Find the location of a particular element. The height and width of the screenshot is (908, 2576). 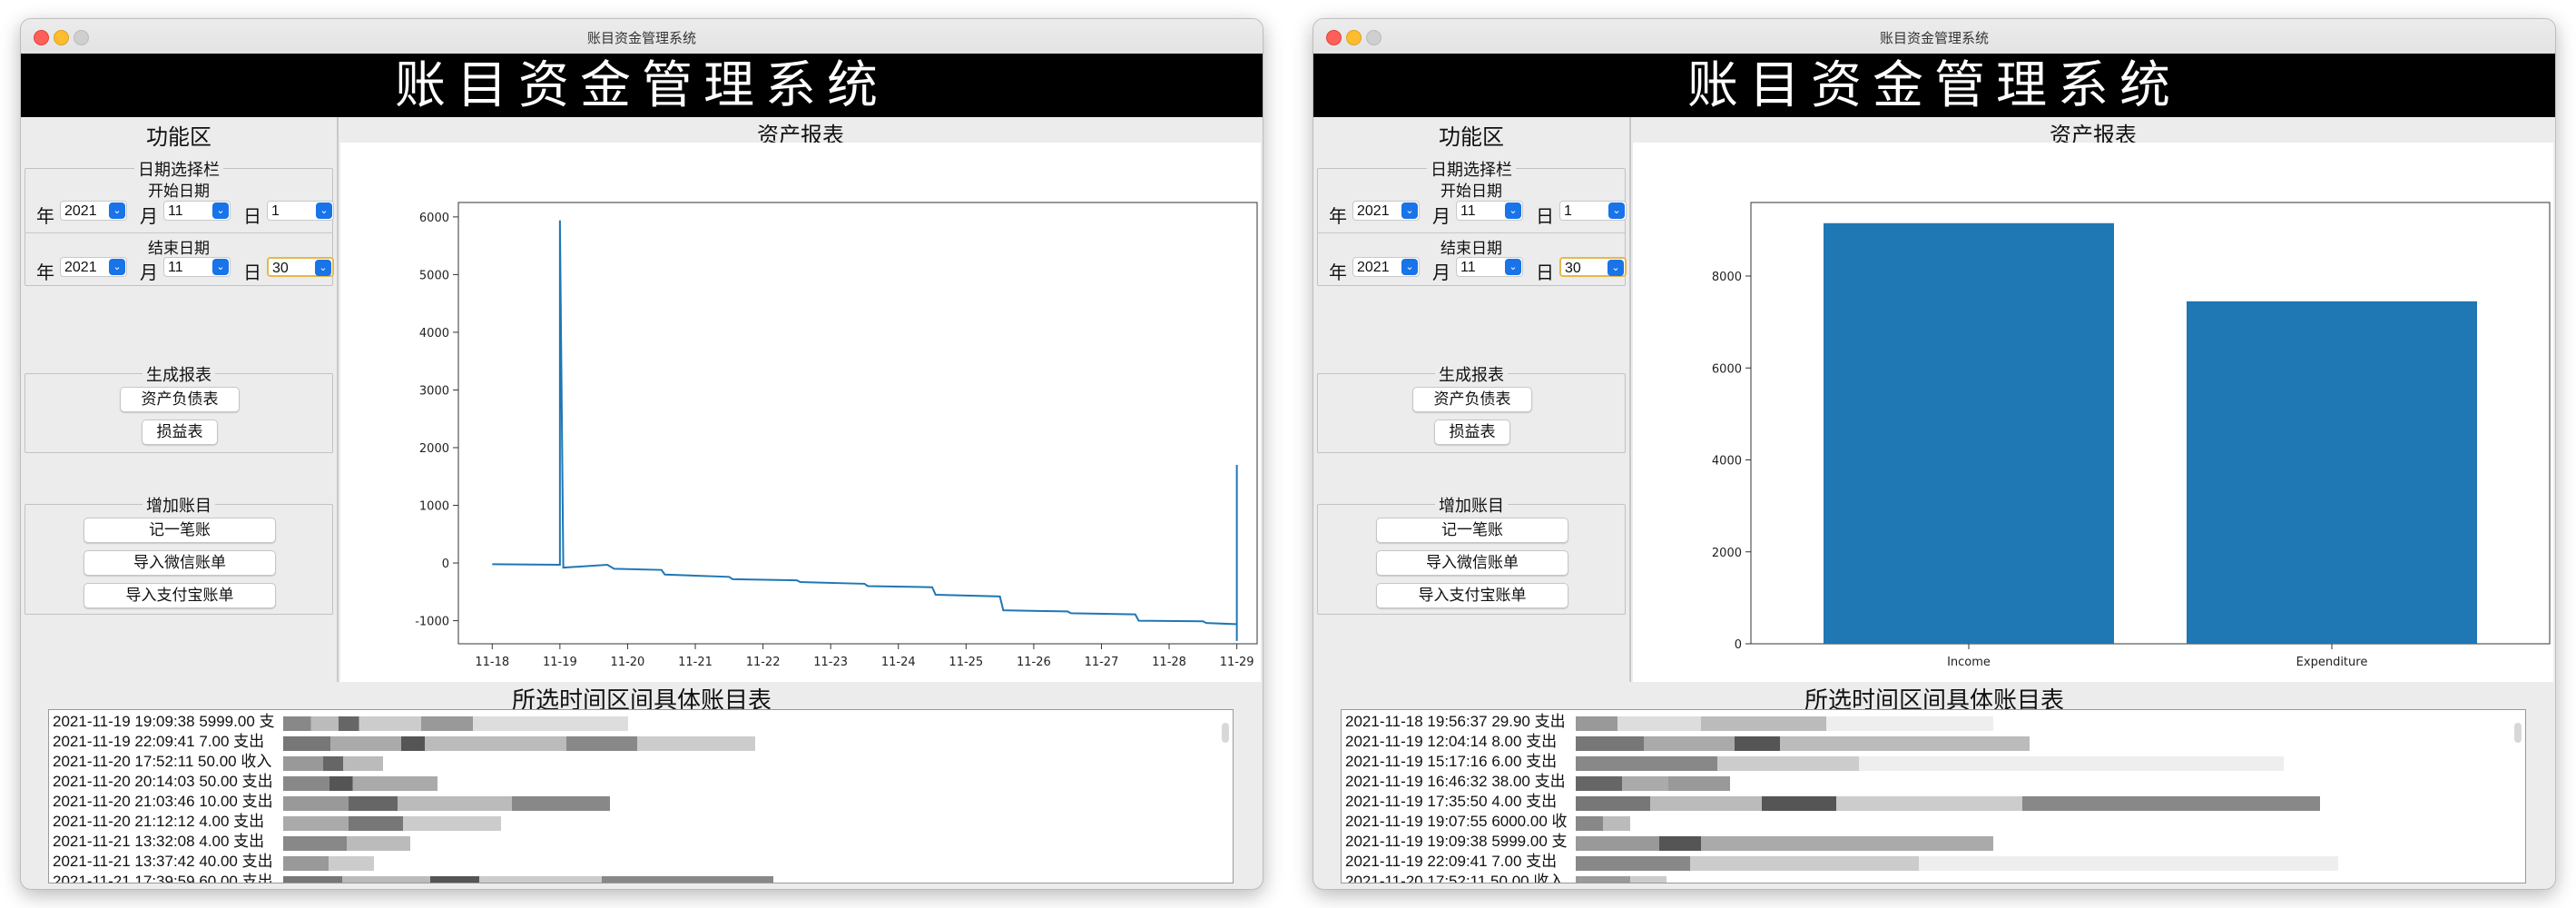

report-group: 生成报表 资产负债表 损益表 is located at coordinates (1471, 409).